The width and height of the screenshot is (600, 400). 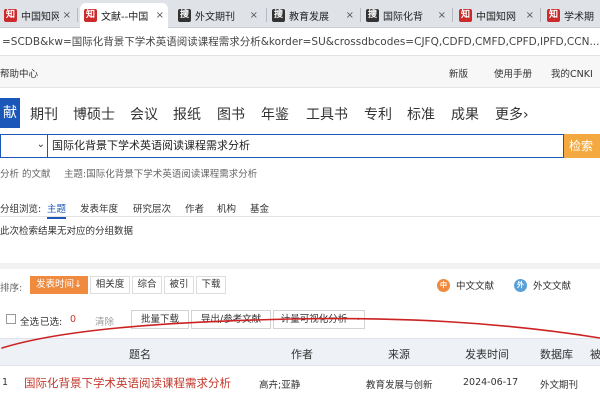 What do you see at coordinates (104, 321) in the screenshot?
I see `clear-selection-button: 清除` at bounding box center [104, 321].